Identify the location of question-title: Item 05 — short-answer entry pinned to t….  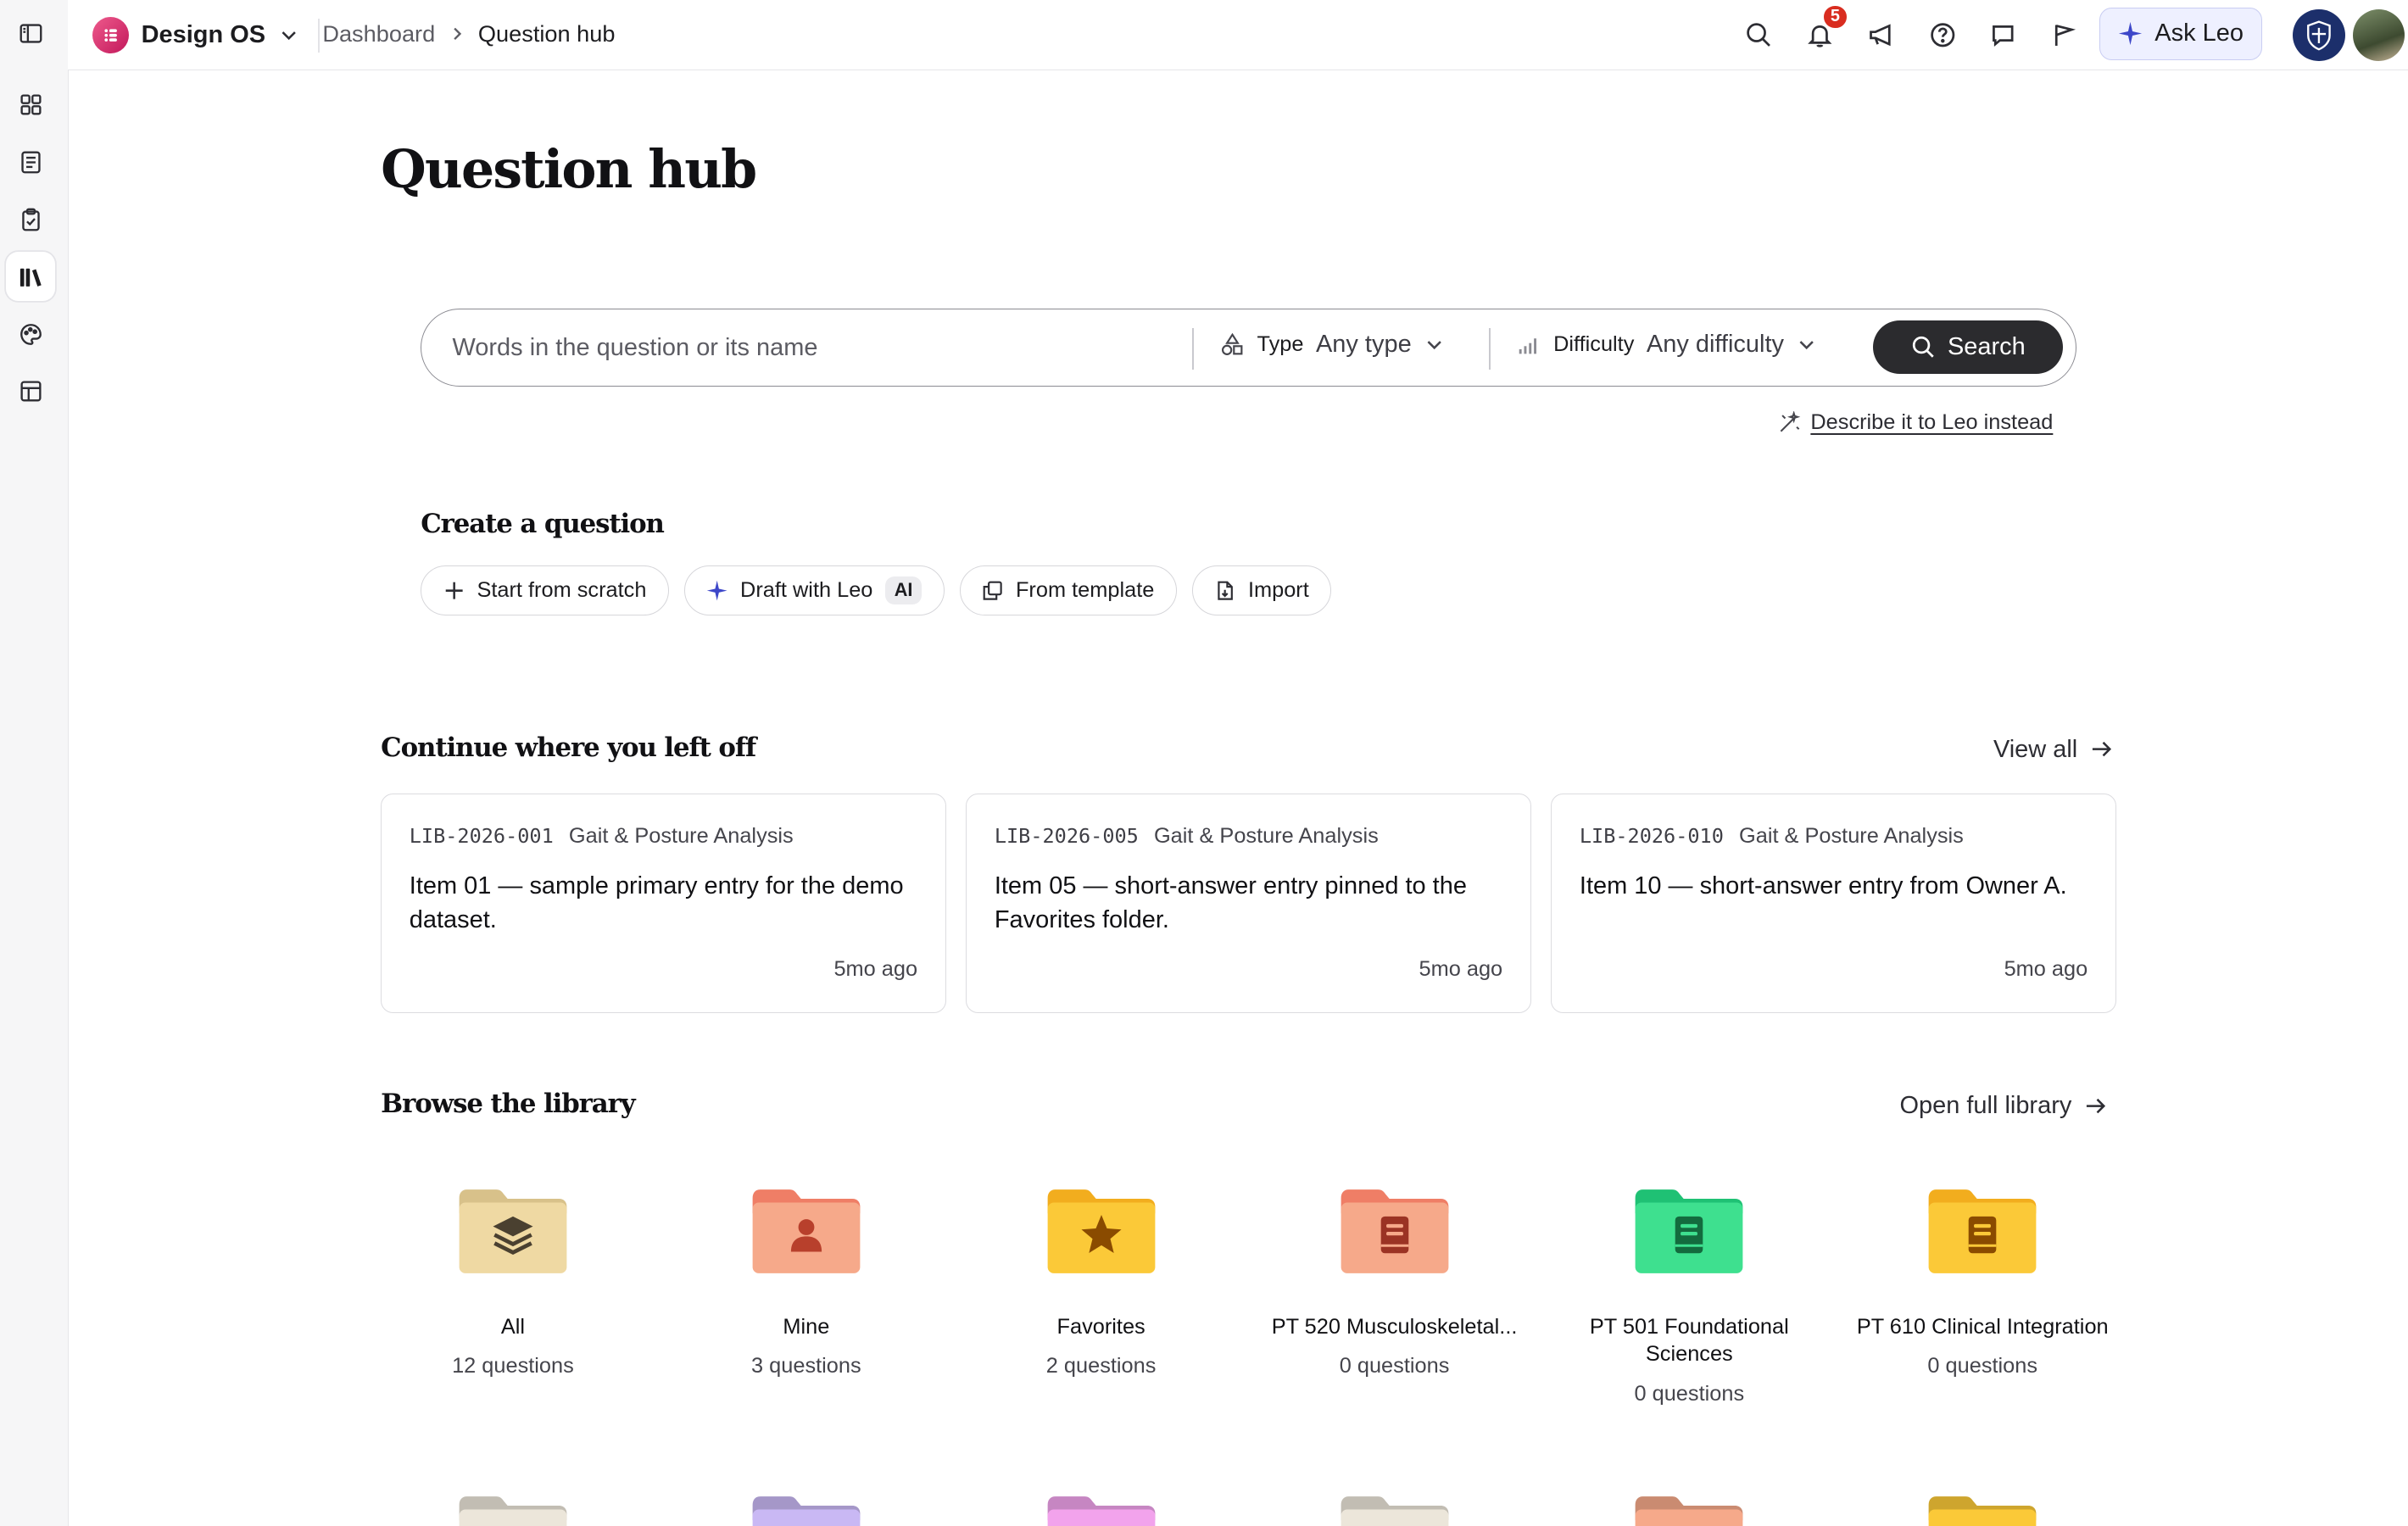
(1230, 902).